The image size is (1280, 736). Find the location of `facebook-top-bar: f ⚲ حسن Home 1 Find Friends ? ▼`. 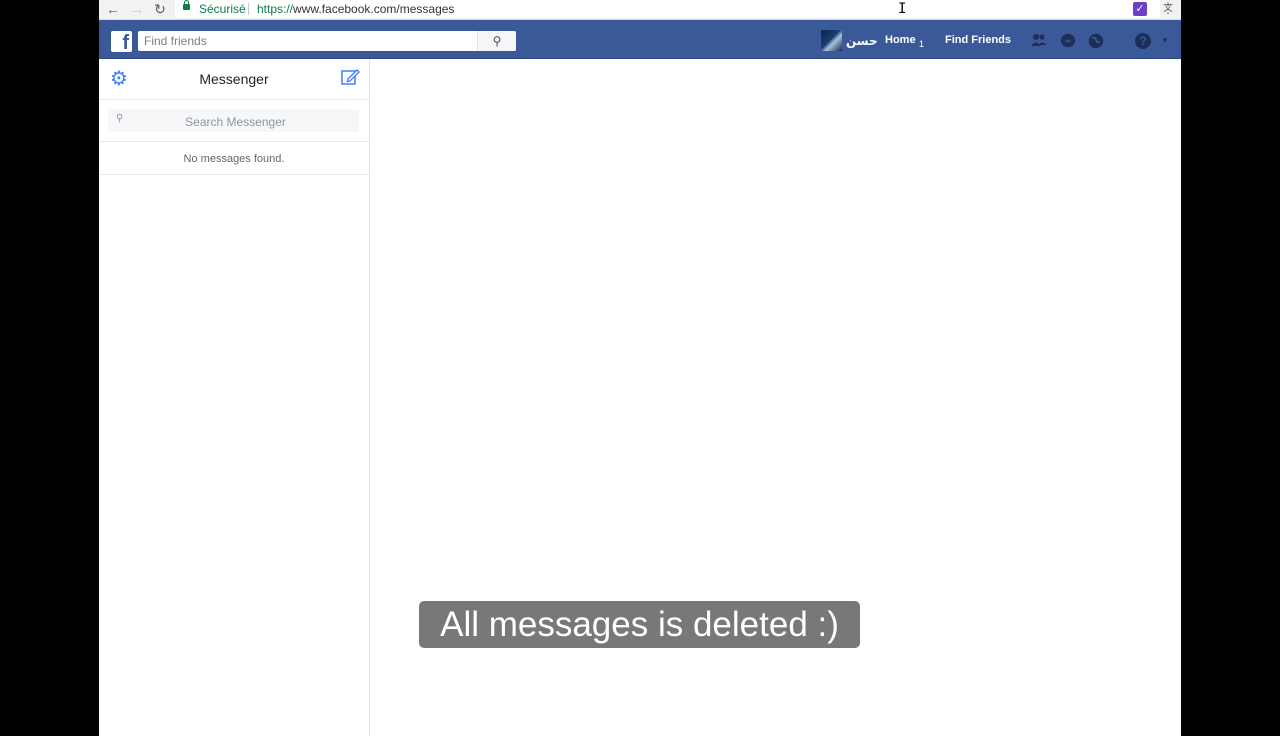

facebook-top-bar: f ⚲ حسن Home 1 Find Friends ? ▼ is located at coordinates (640, 39).